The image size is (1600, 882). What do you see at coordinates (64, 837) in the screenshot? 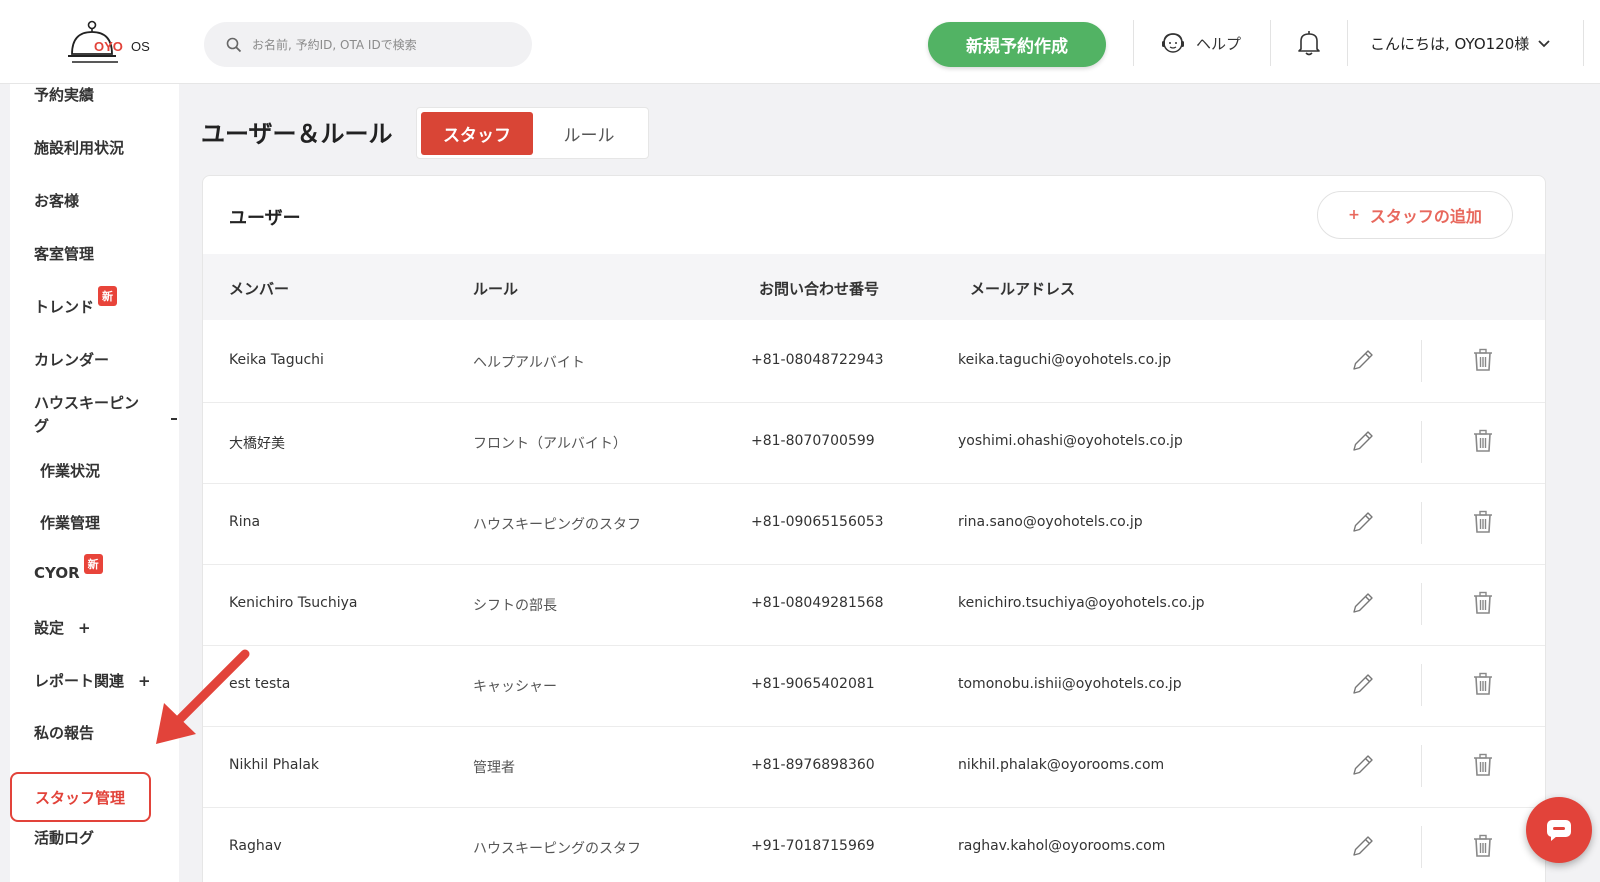
I see `sidebar-item-activity-log: 活動ログ` at bounding box center [64, 837].